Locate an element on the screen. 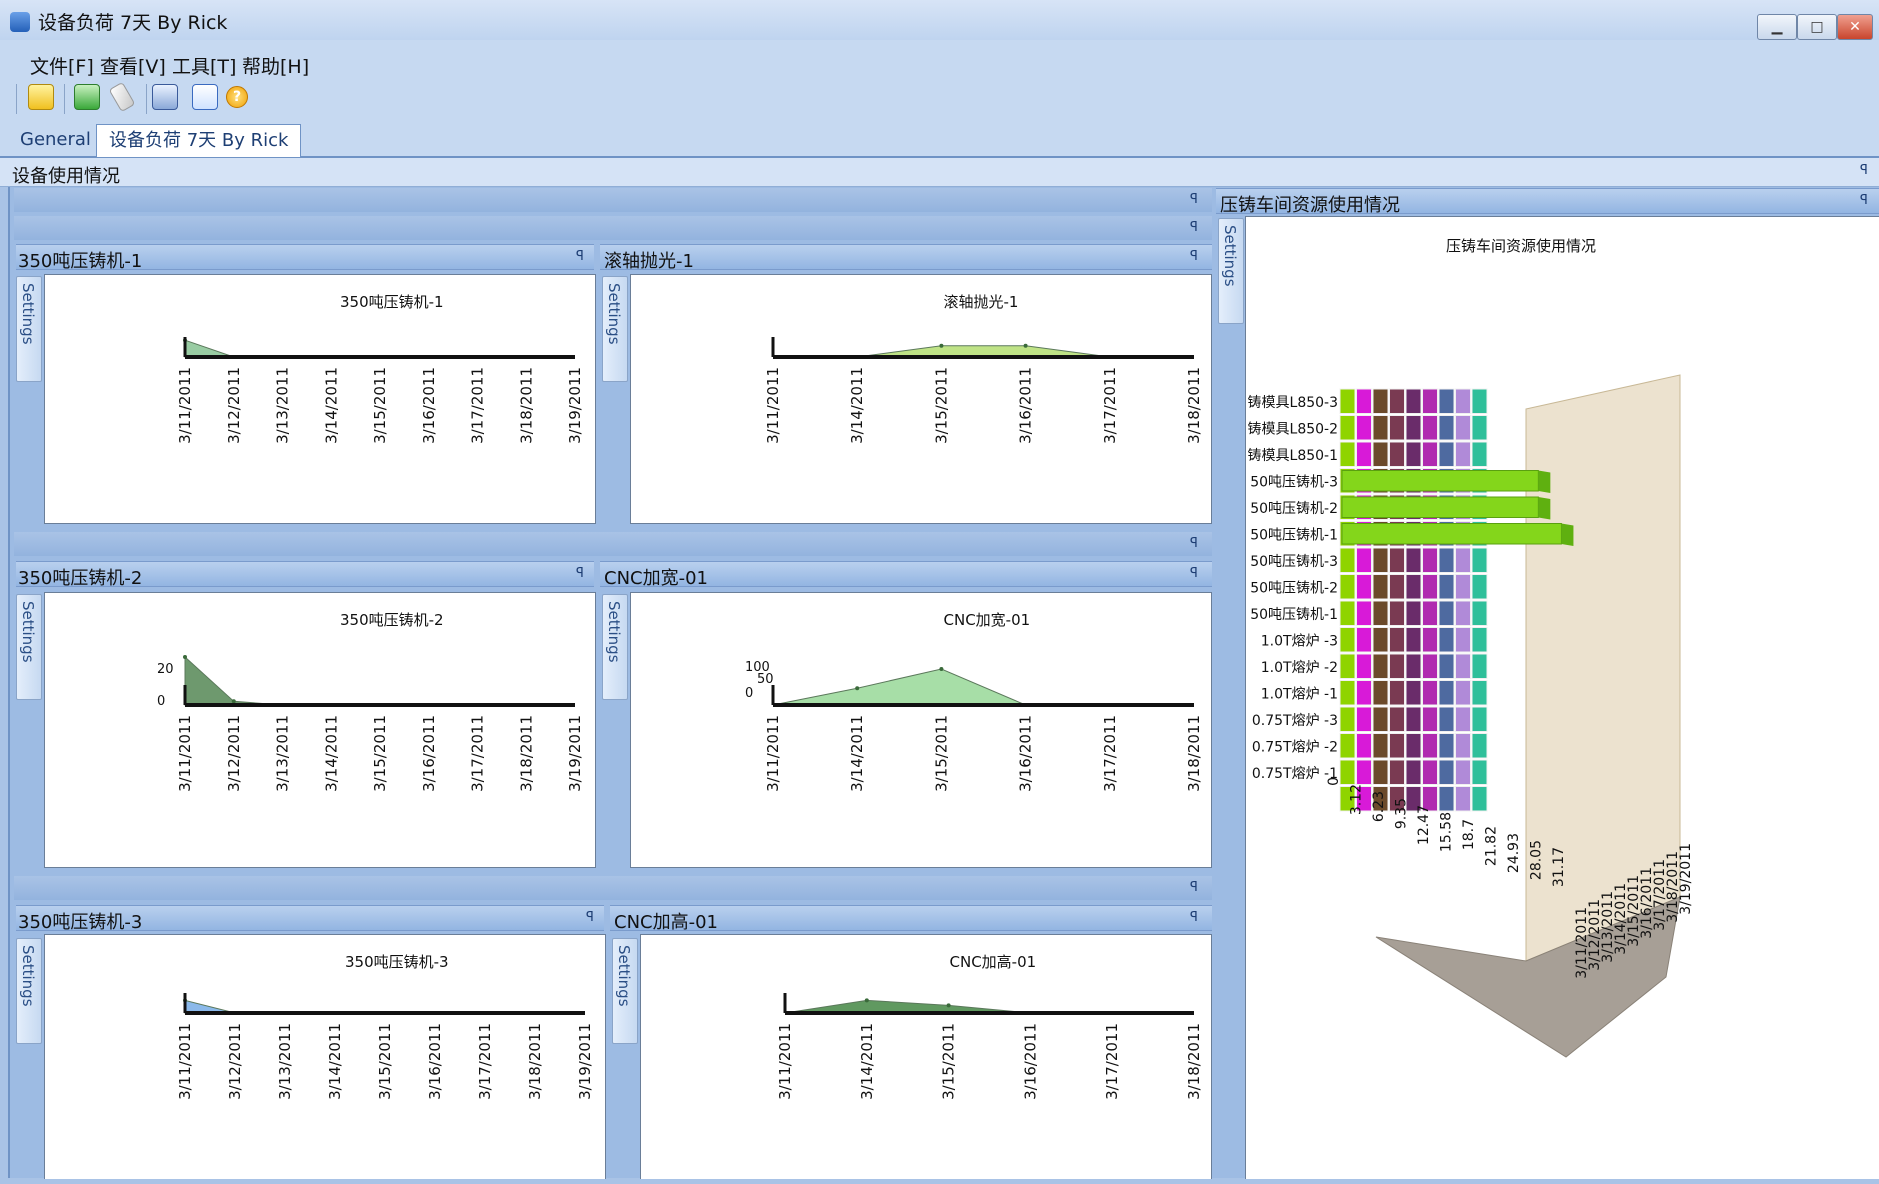 The width and height of the screenshot is (1879, 1184). maximize-button: □ is located at coordinates (1817, 27).